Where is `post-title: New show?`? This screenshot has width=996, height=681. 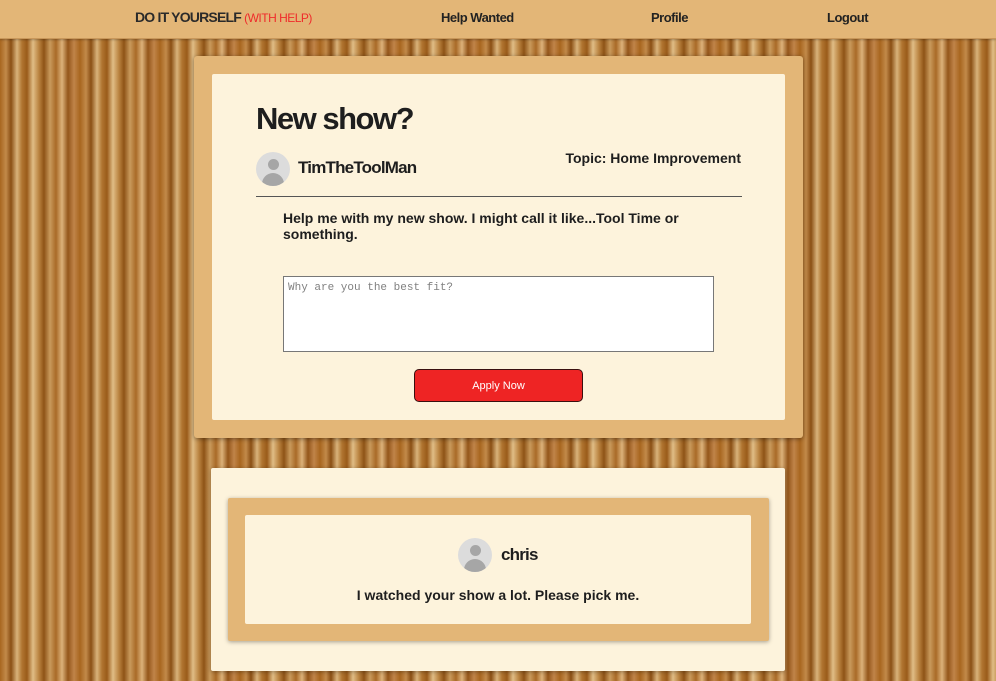 post-title: New show? is located at coordinates (335, 118).